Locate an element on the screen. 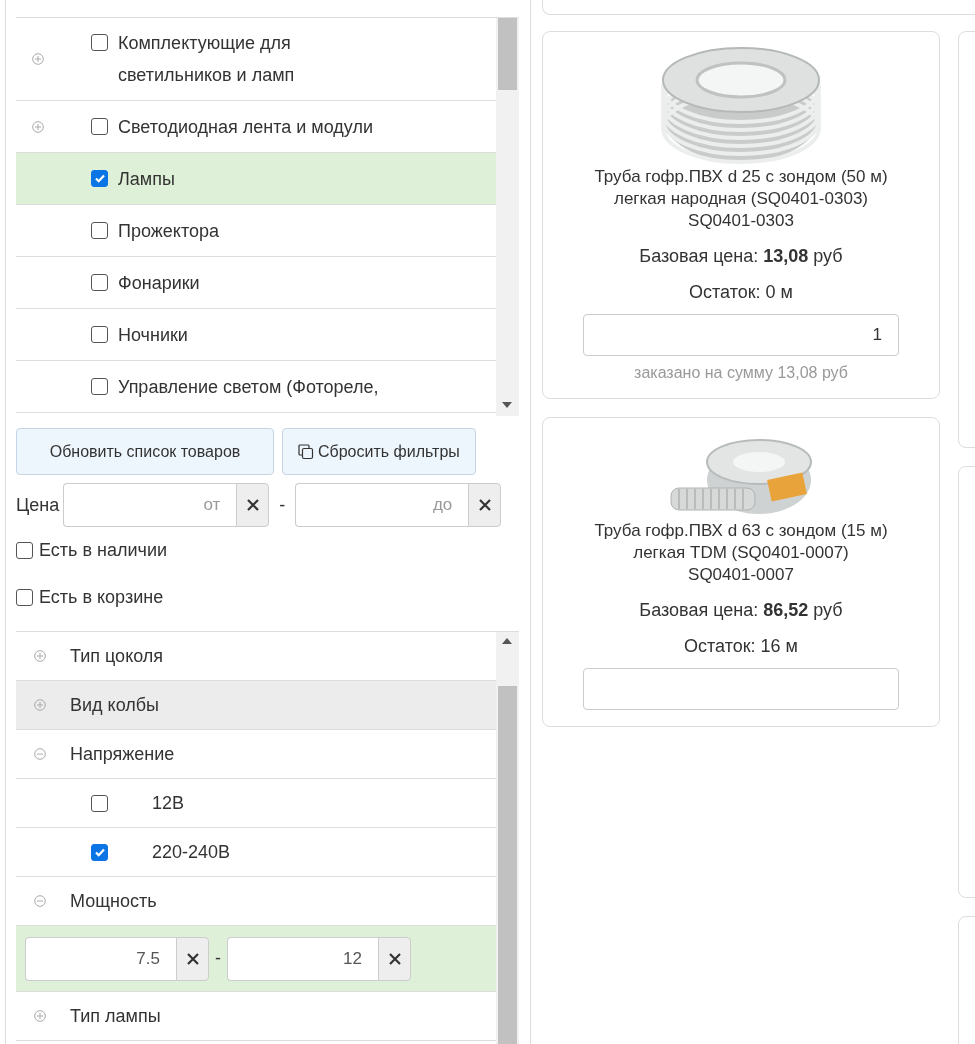  category-label: Прожектора is located at coordinates (168, 231).